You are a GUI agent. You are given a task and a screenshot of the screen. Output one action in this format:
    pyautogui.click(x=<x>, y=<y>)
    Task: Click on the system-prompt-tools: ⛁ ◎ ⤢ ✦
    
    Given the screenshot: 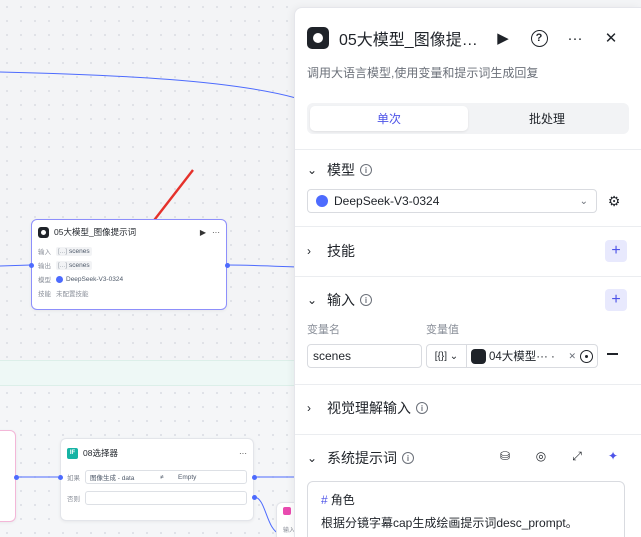 What is the action you would take?
    pyautogui.click(x=559, y=456)
    